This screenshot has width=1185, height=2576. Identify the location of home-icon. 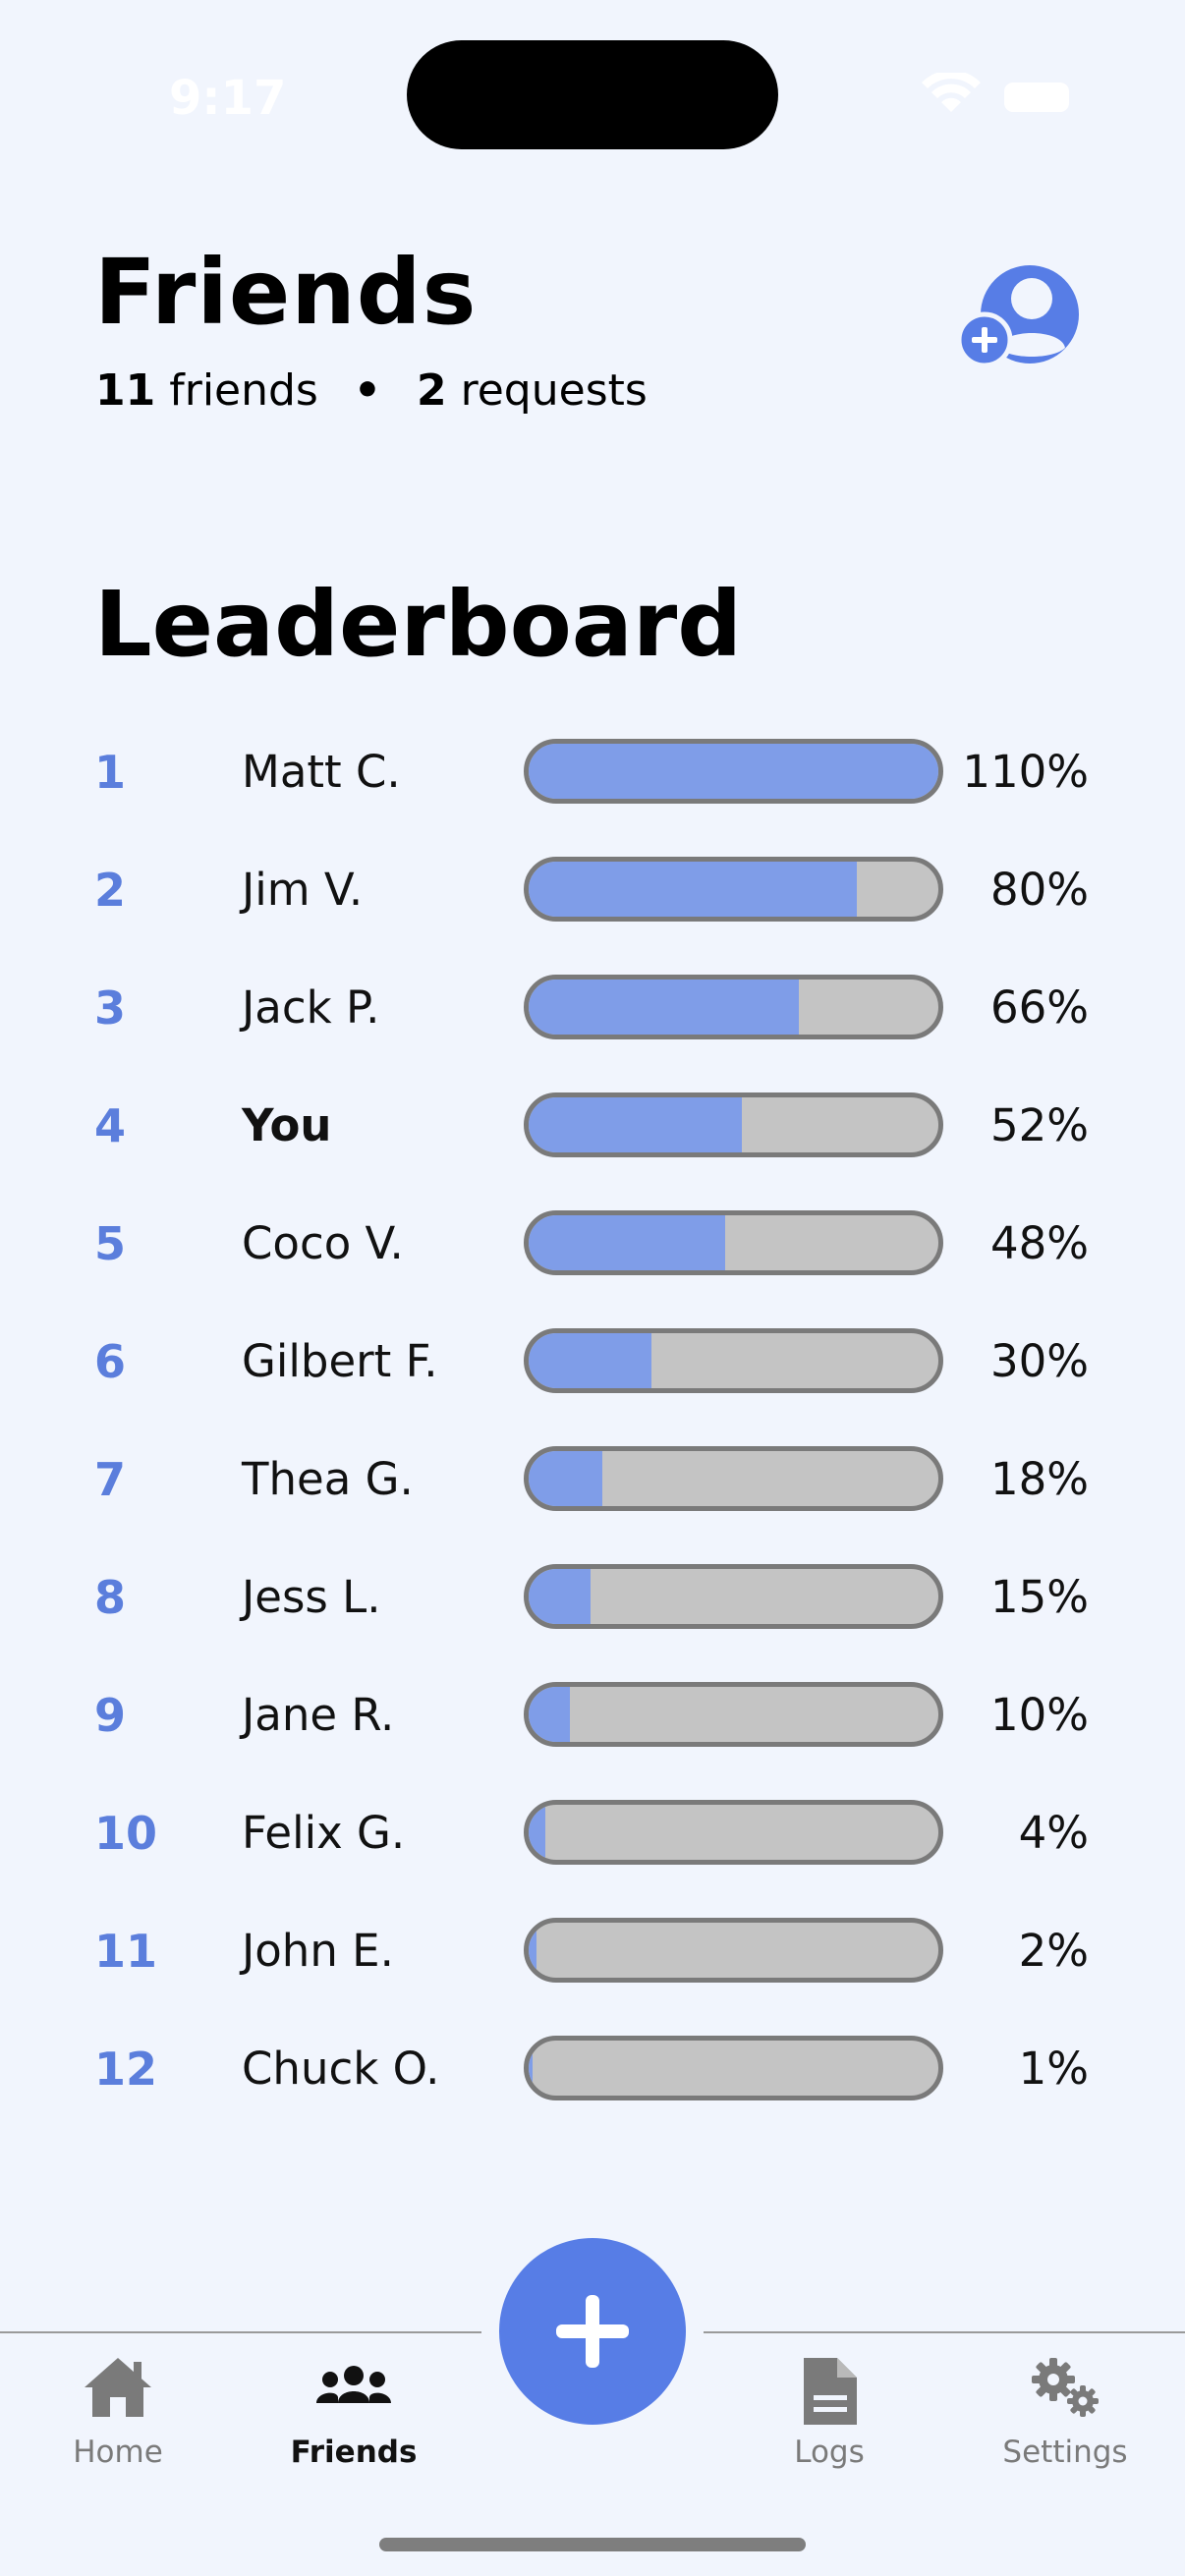
(118, 2387).